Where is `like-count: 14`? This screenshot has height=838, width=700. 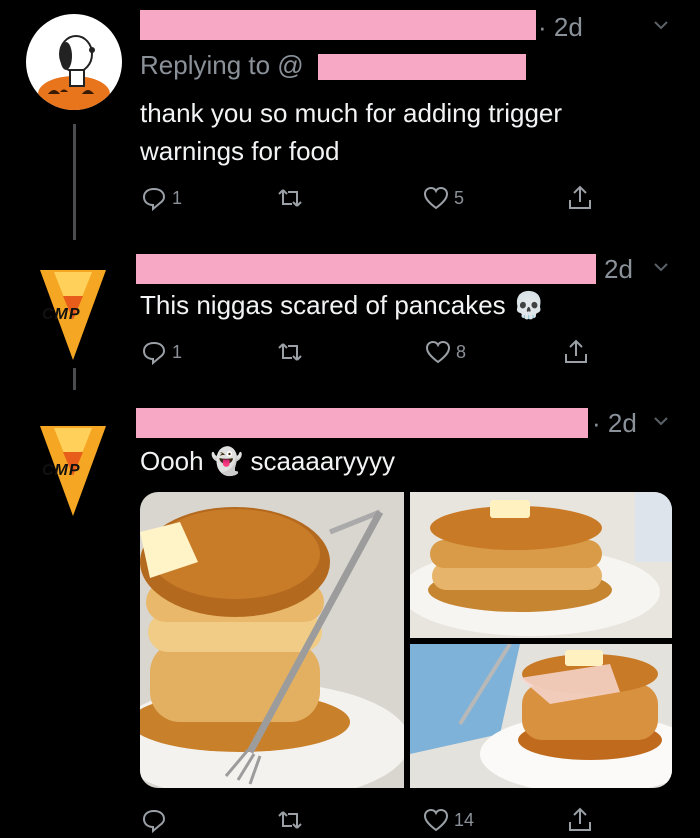
like-count: 14 is located at coordinates (464, 819).